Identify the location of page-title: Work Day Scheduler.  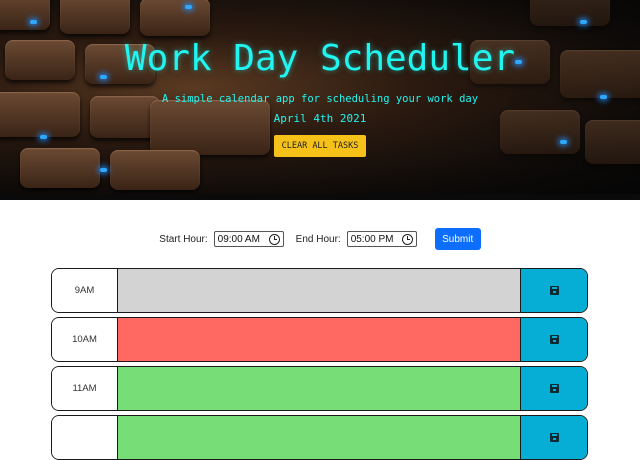
(320, 58).